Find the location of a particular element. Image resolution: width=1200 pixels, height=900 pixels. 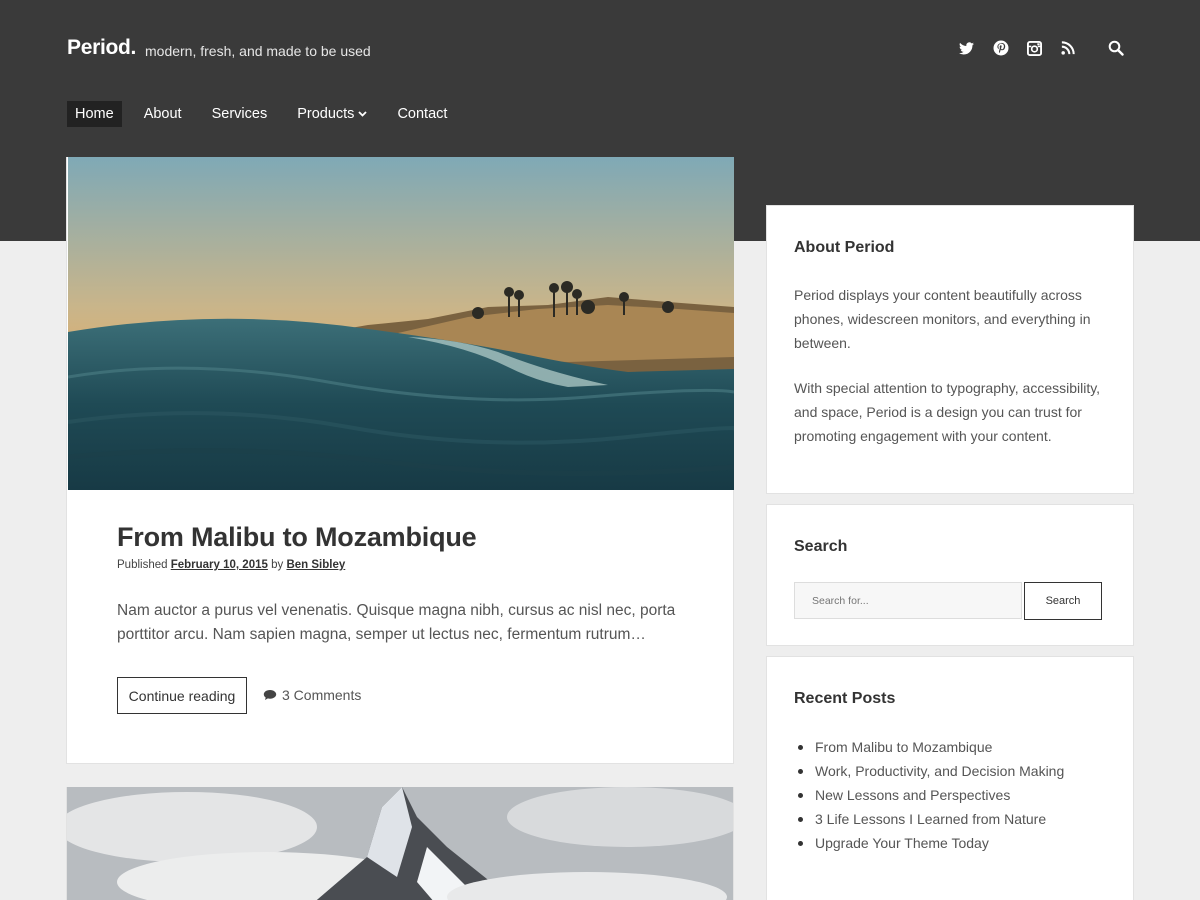

site-tagline: modern, fresh, and made to be used is located at coordinates (258, 51).